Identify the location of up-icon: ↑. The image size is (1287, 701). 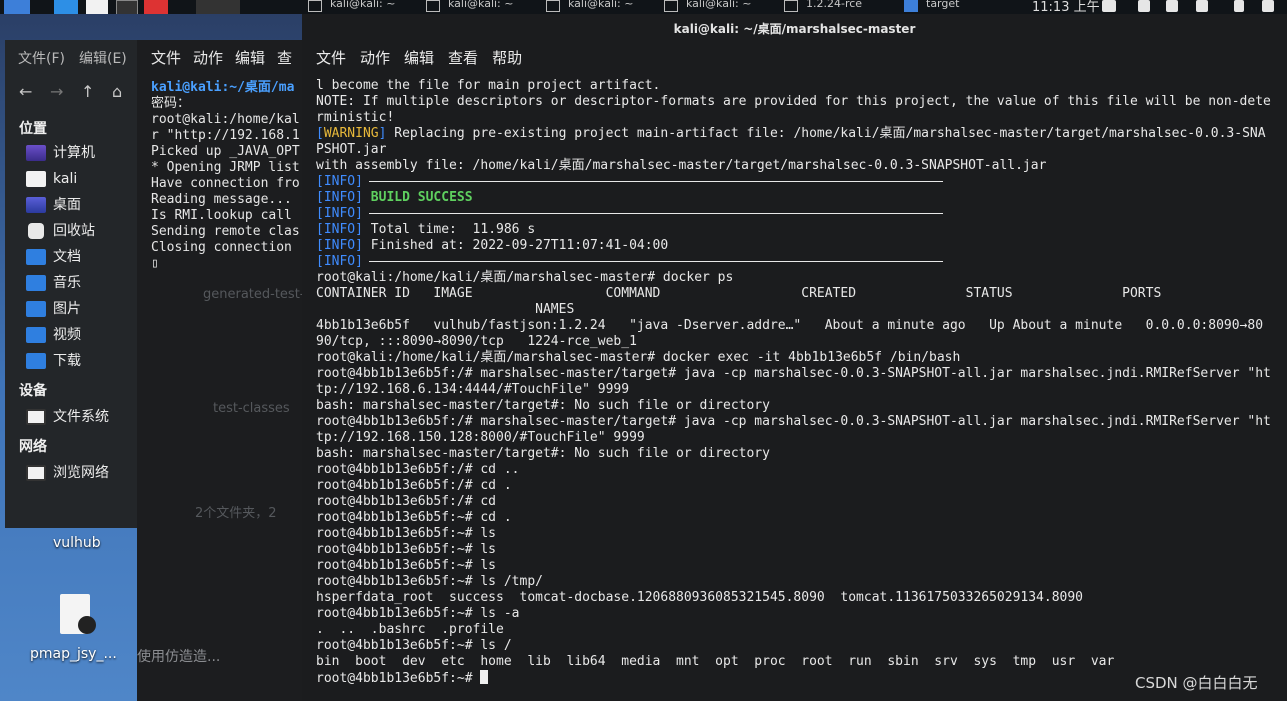
(96, 91).